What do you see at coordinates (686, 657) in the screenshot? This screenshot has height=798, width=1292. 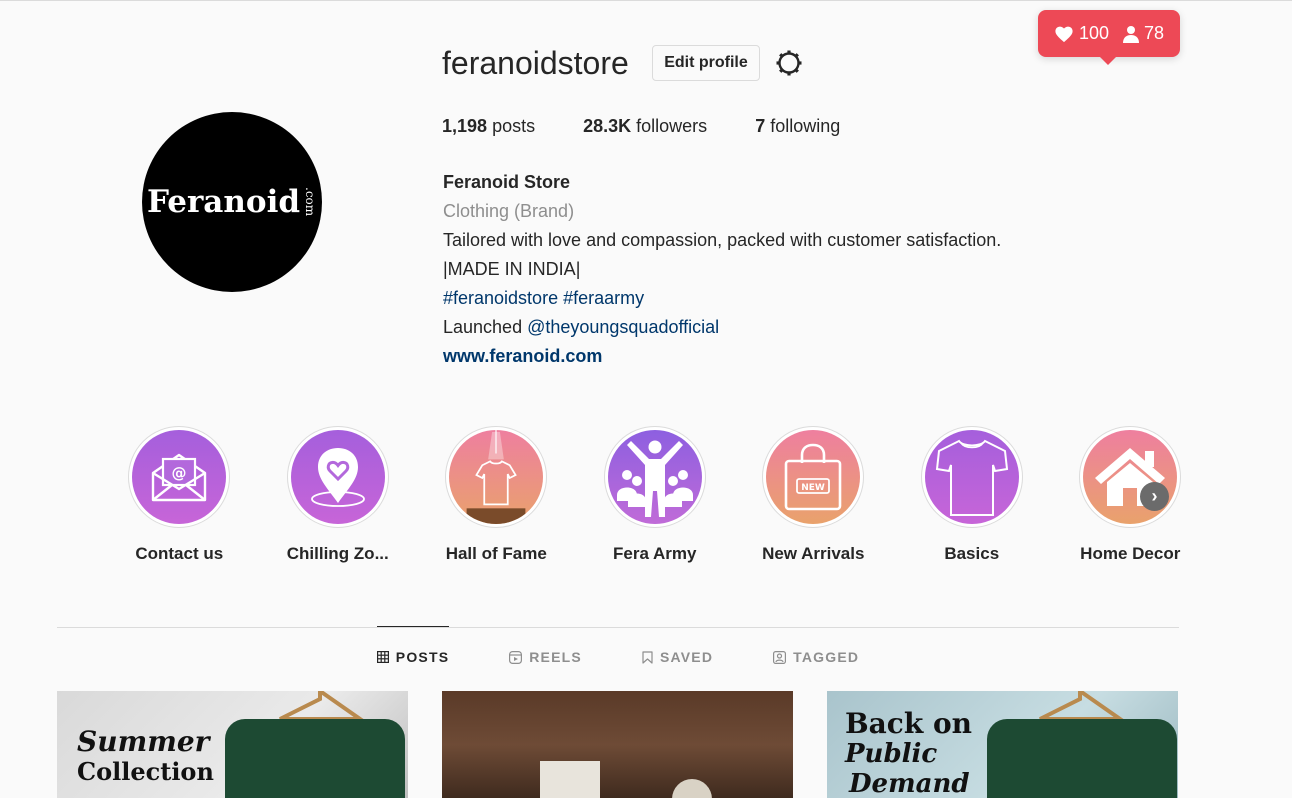 I see `tab-label: SAVED` at bounding box center [686, 657].